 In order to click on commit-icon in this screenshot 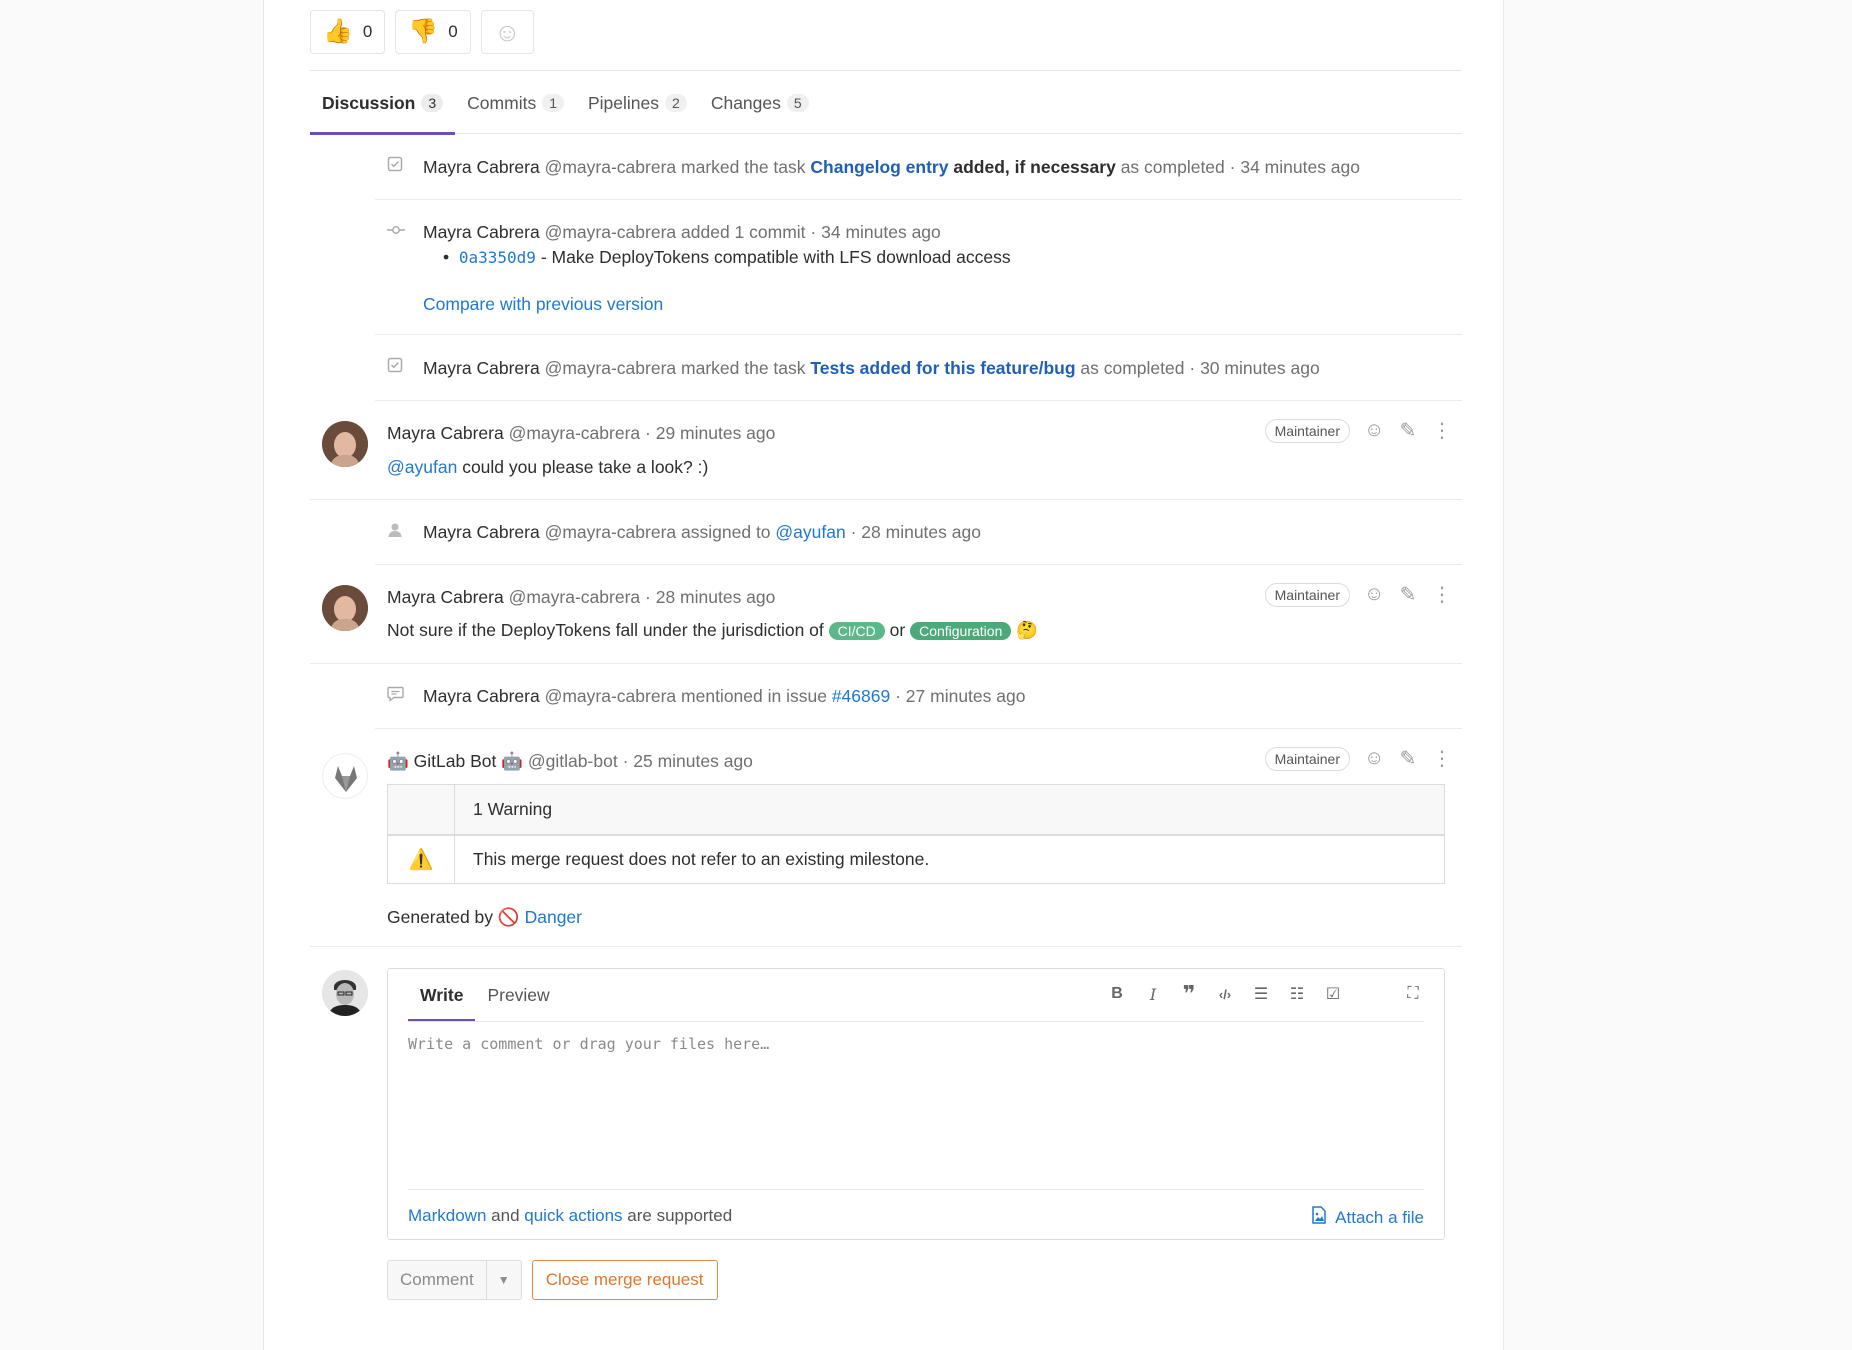, I will do `click(396, 230)`.